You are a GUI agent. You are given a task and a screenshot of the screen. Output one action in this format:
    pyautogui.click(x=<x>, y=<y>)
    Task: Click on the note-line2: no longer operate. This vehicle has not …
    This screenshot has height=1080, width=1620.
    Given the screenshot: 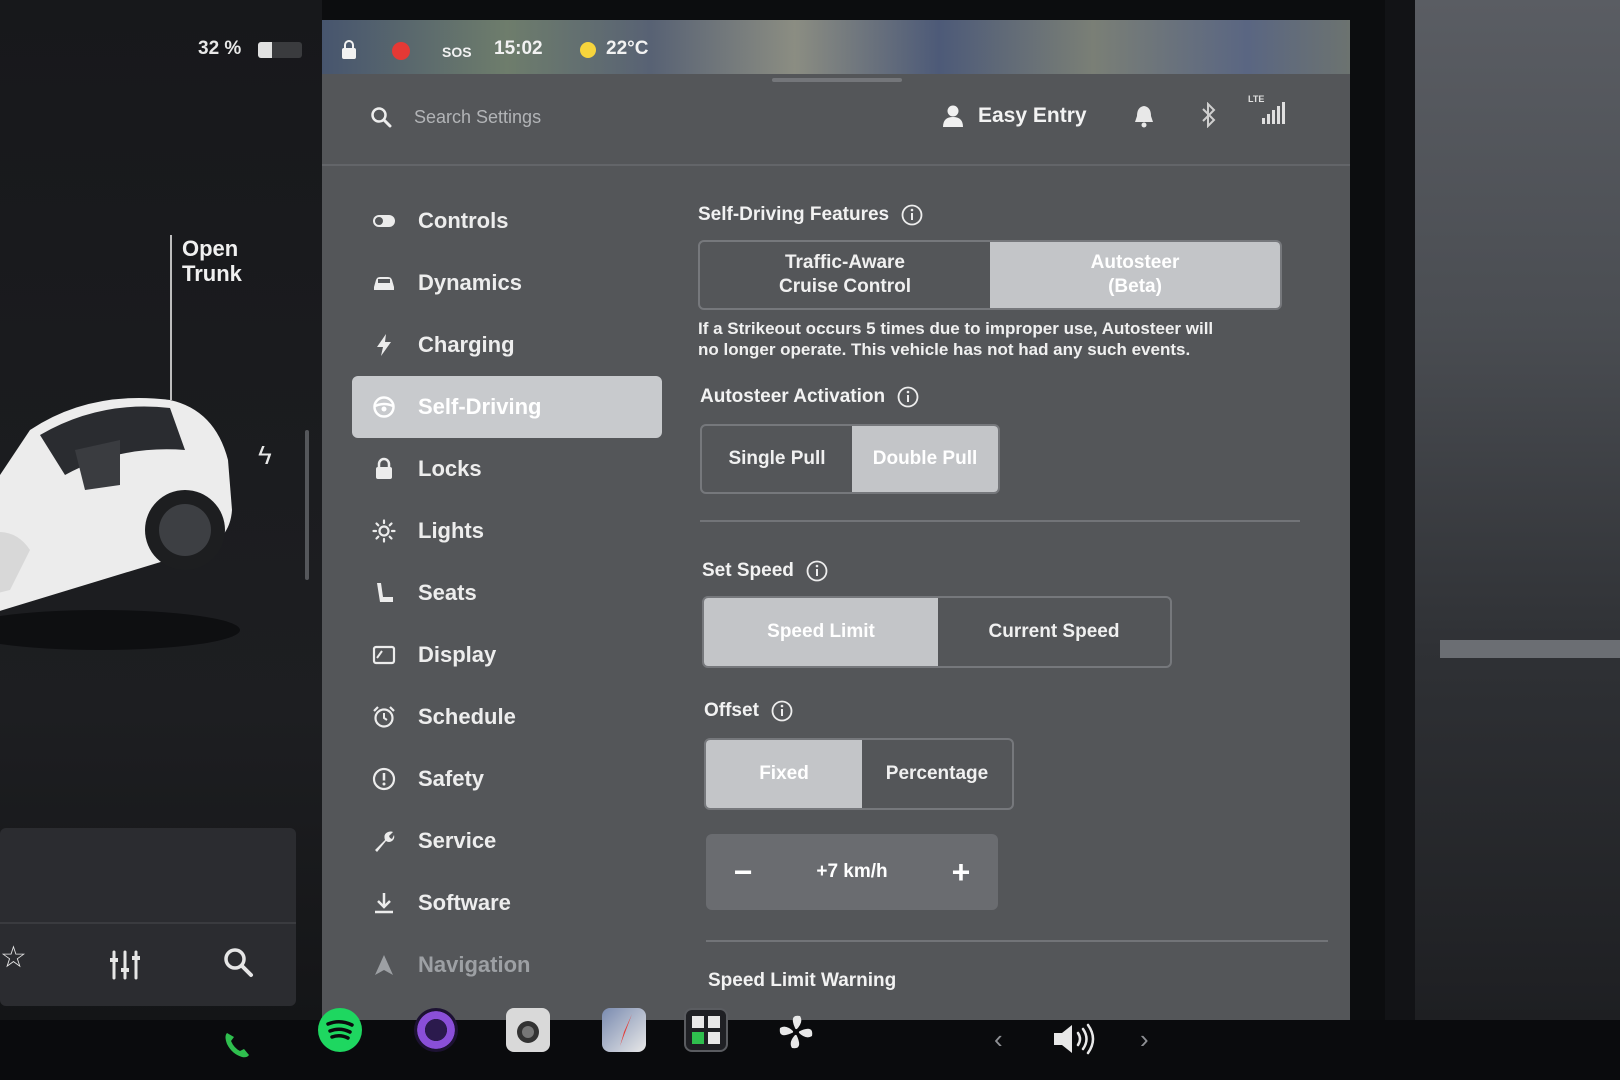 What is the action you would take?
    pyautogui.click(x=944, y=349)
    